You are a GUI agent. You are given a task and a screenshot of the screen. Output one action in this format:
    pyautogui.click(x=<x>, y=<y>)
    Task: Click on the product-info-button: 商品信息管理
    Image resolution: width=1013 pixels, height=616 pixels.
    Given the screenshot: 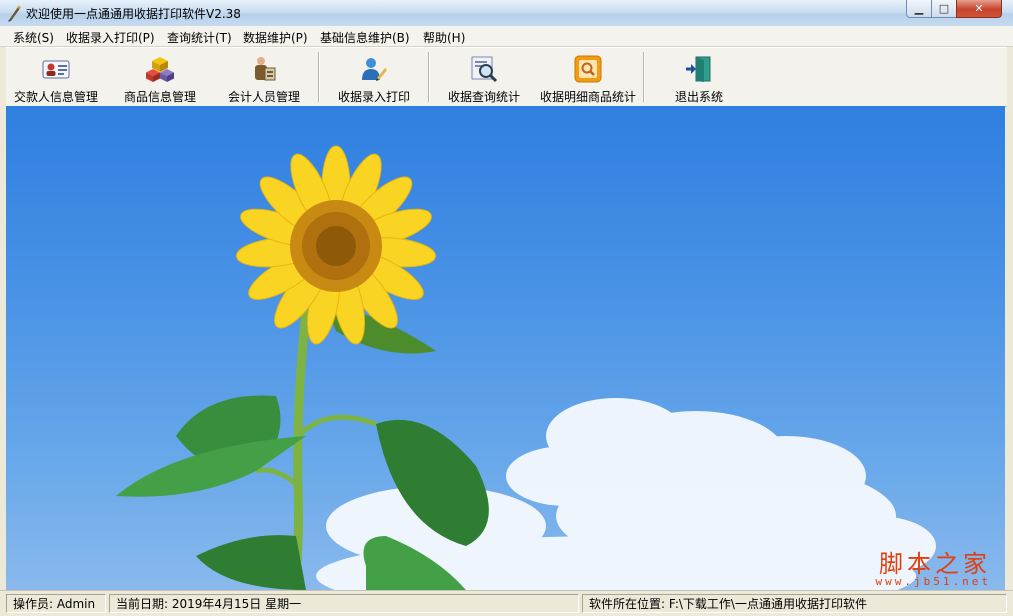 What is the action you would take?
    pyautogui.click(x=160, y=77)
    